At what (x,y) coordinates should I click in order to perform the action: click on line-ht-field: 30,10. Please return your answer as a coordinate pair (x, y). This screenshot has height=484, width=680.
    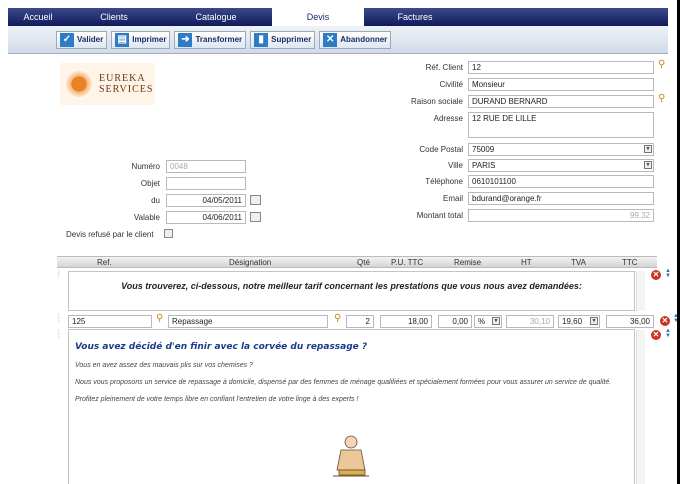
    Looking at the image, I should click on (530, 321).